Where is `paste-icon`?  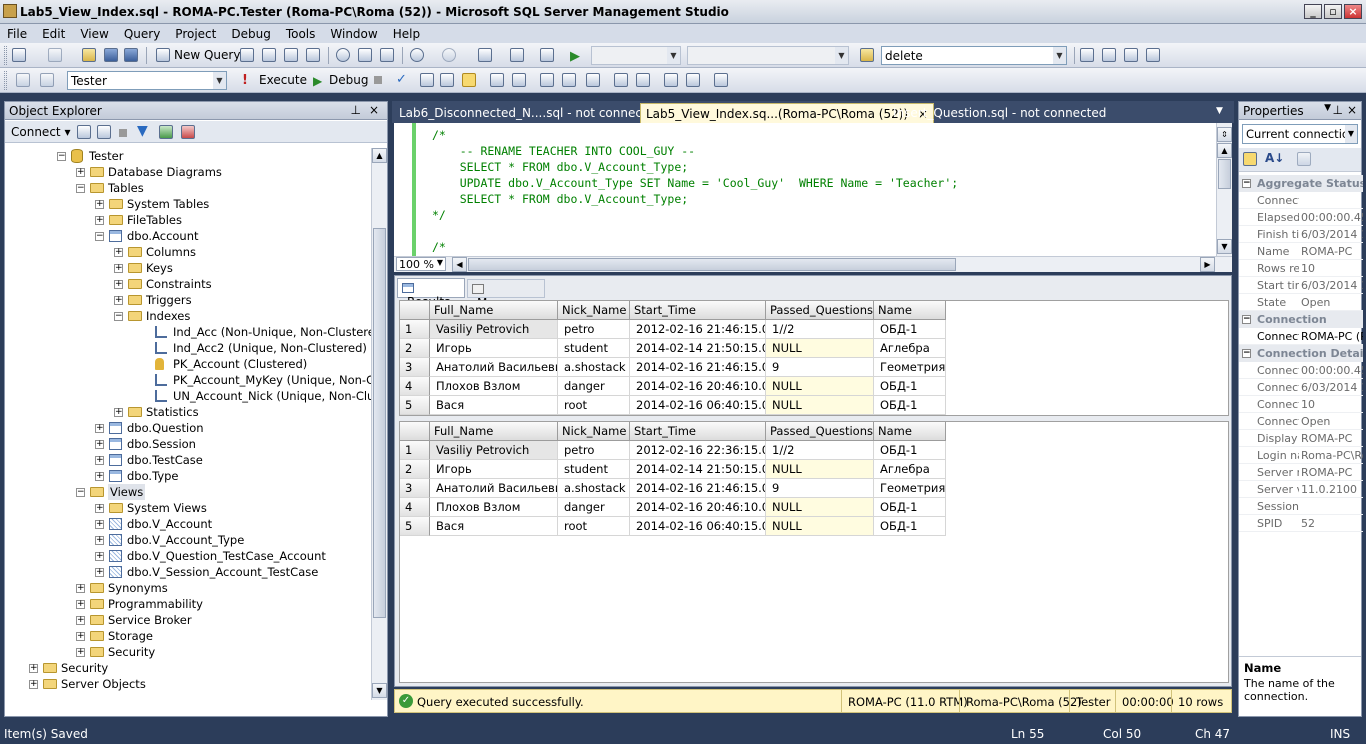 paste-icon is located at coordinates (387, 55).